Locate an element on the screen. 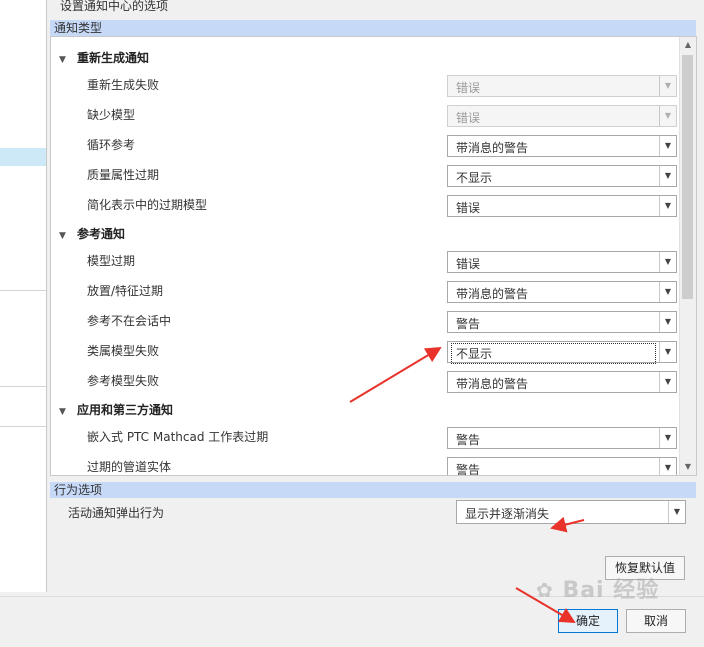 Image resolution: width=704 pixels, height=647 pixels. dropdown-value: 显示并逐渐消失 is located at coordinates (507, 514).